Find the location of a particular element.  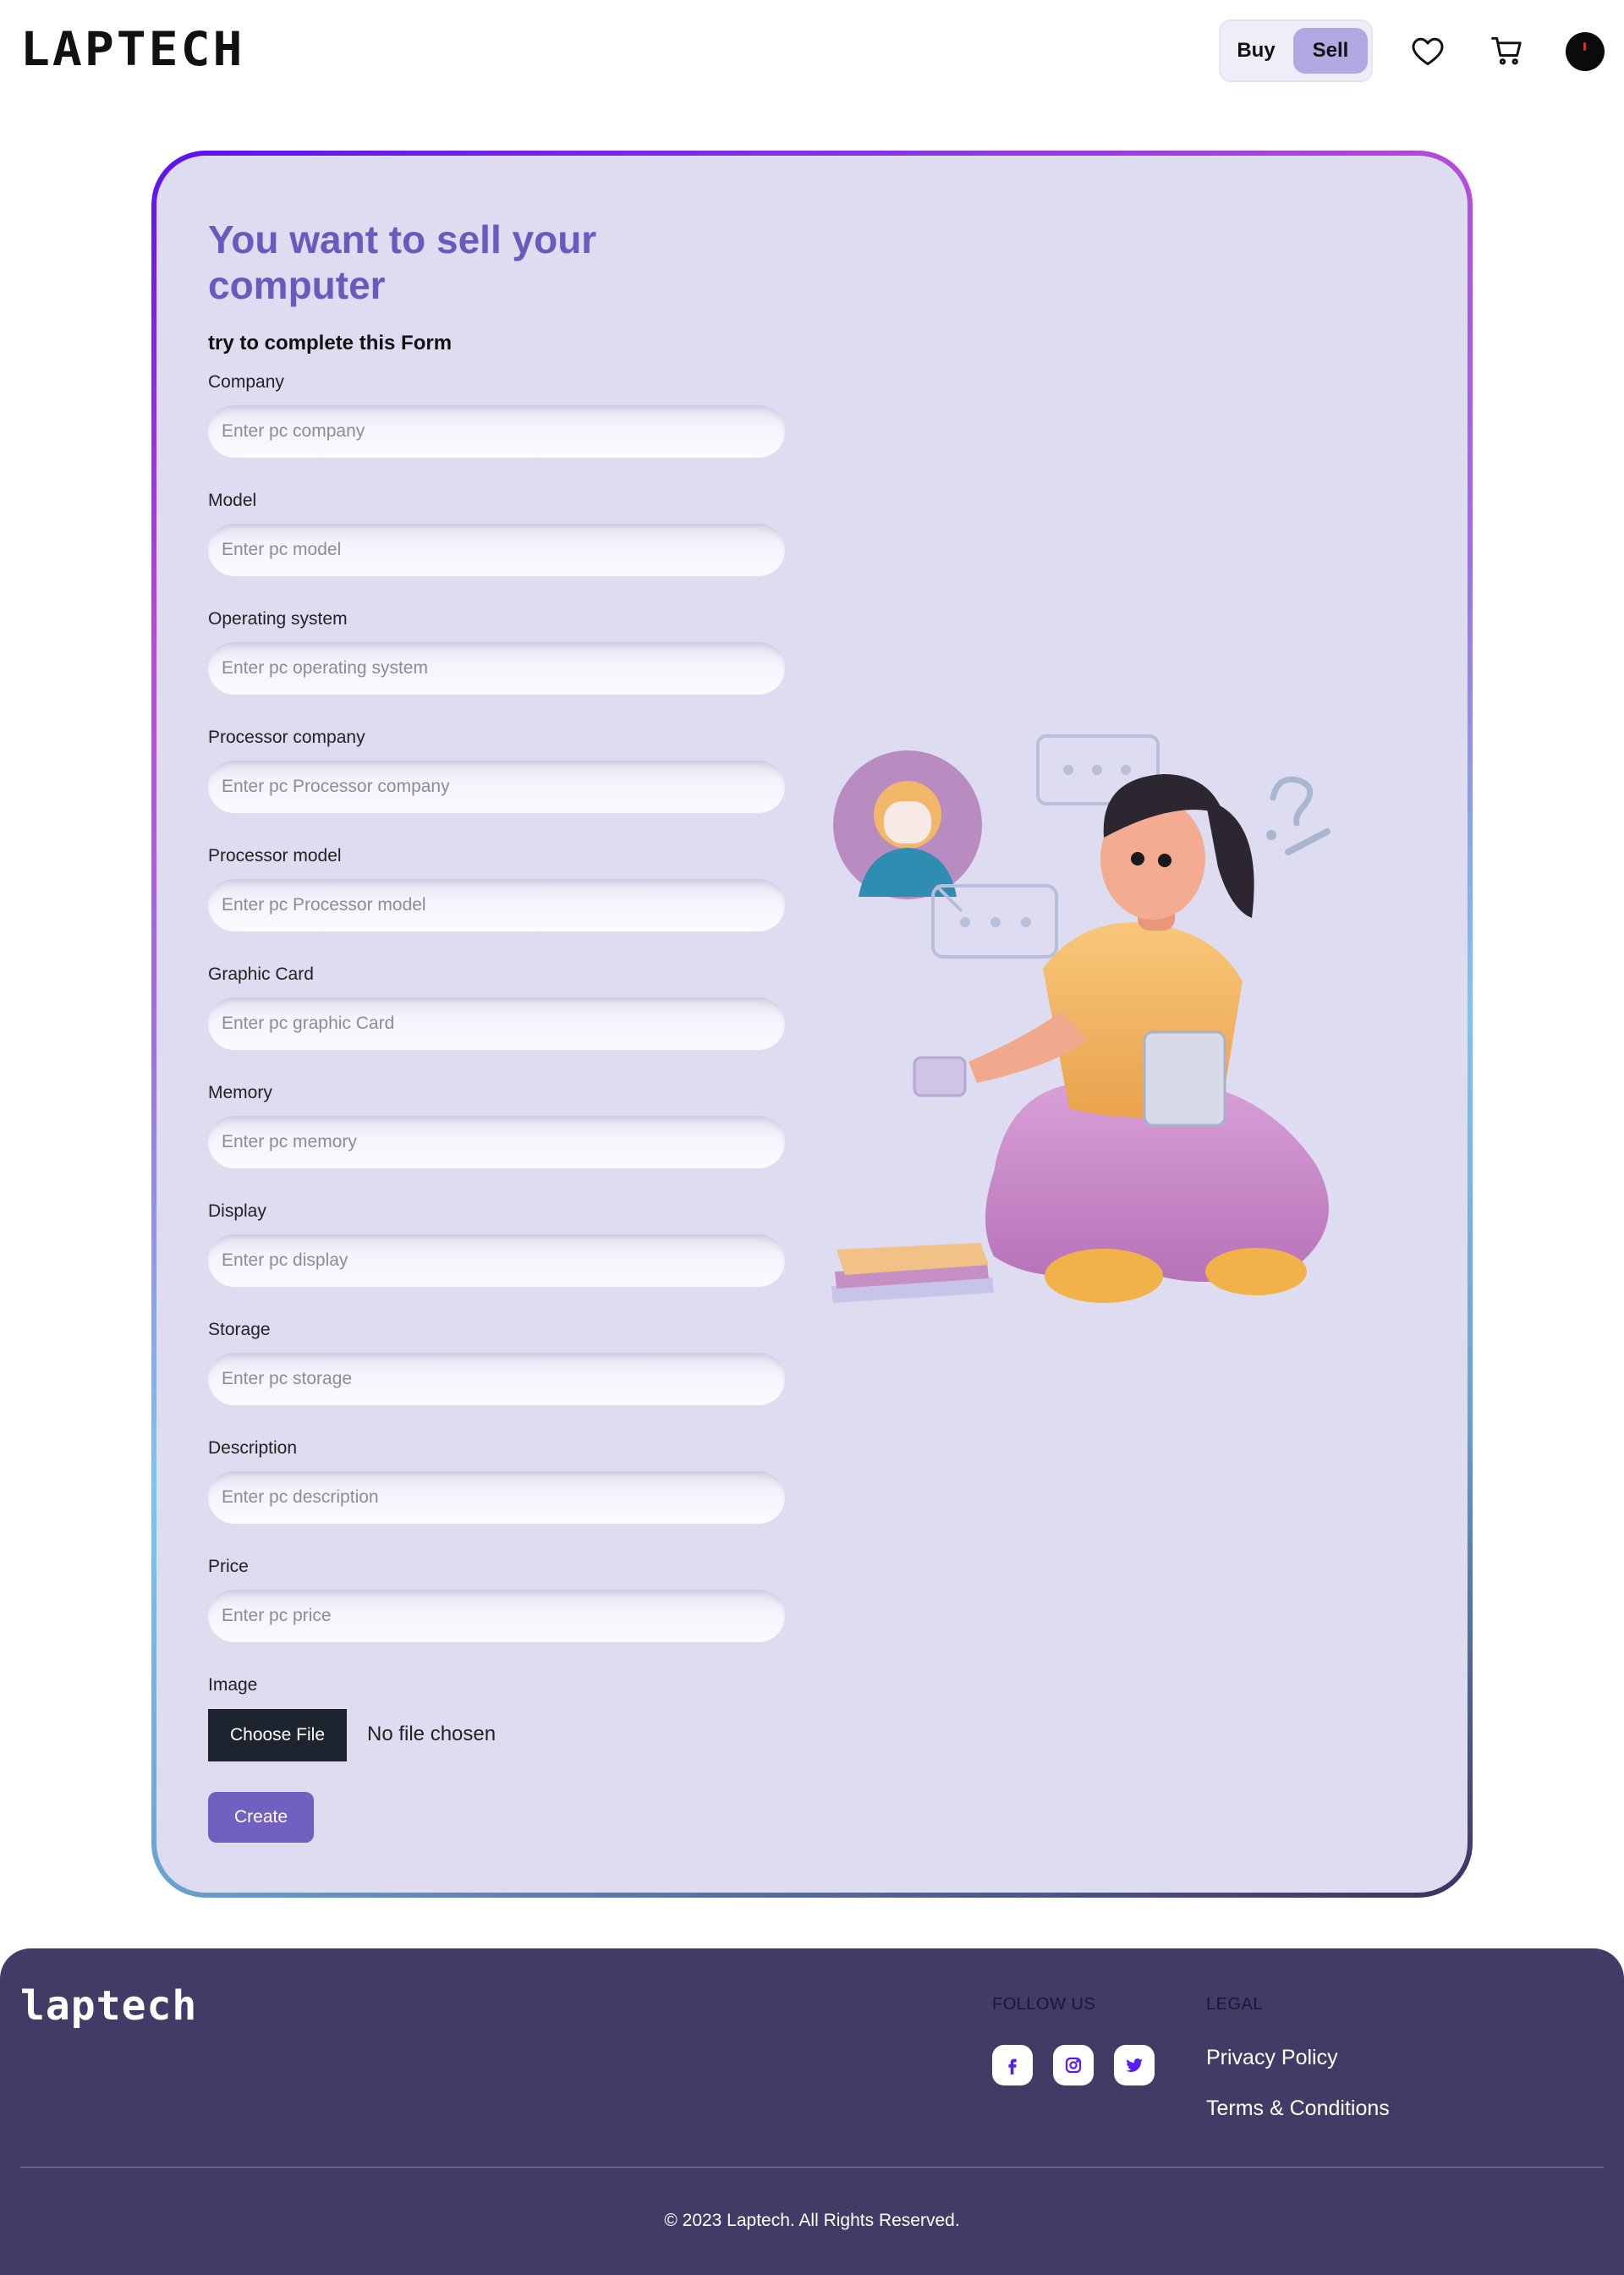

processor-company-input is located at coordinates (497, 787).